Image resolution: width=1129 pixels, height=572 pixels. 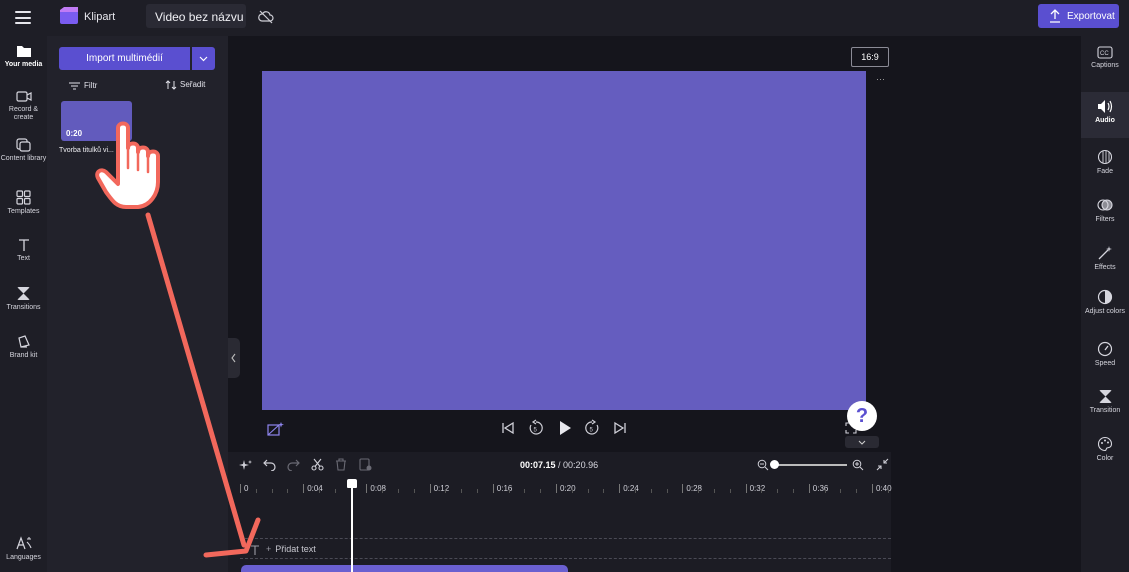 I want to click on import-media-button: Import multimédií, so click(x=124, y=58).